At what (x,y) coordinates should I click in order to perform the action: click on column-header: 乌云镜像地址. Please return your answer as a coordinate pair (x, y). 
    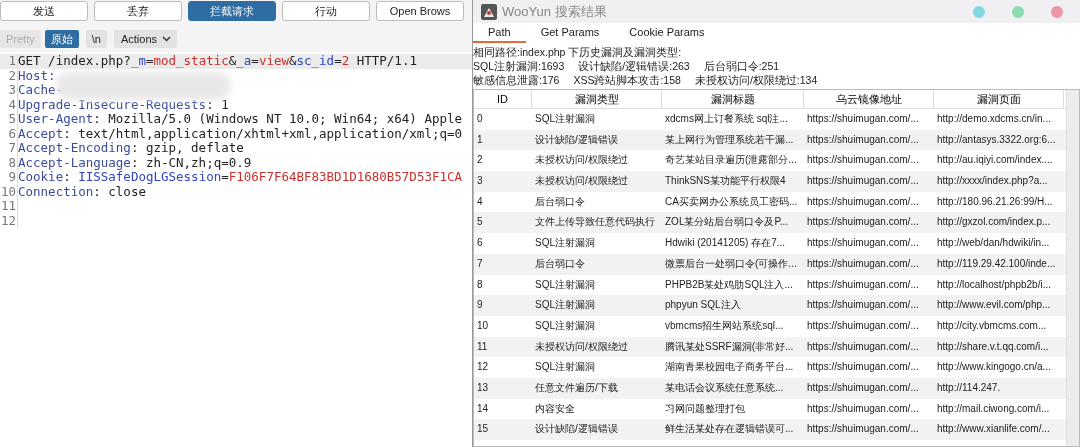
    Looking at the image, I should click on (869, 99).